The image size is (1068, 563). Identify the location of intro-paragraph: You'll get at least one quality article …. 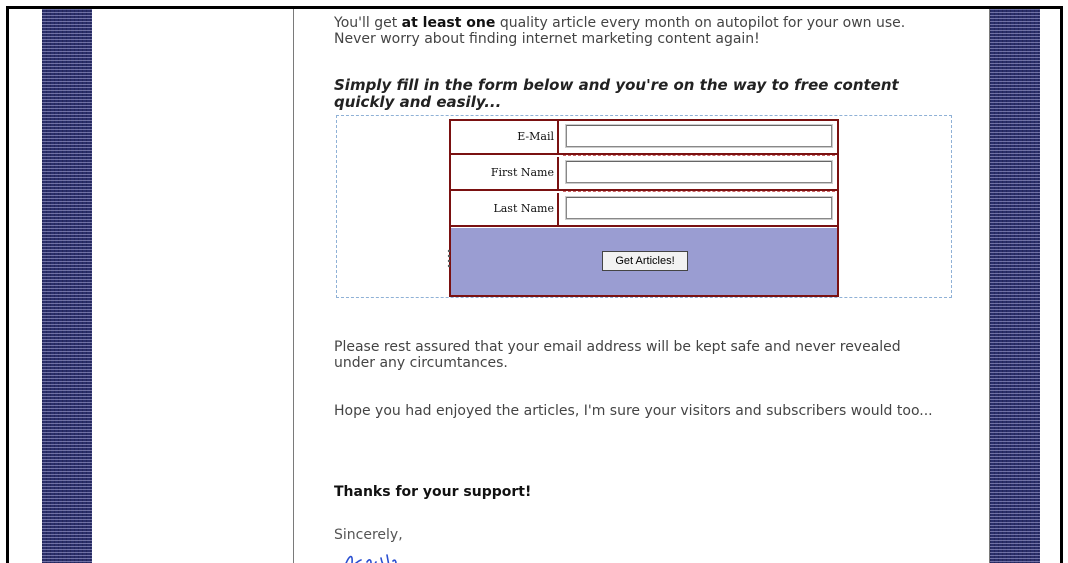
(639, 31).